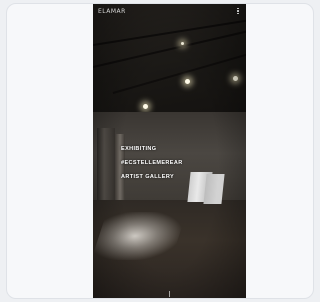  What do you see at coordinates (238, 11) in the screenshot?
I see `more-vertical-icon` at bounding box center [238, 11].